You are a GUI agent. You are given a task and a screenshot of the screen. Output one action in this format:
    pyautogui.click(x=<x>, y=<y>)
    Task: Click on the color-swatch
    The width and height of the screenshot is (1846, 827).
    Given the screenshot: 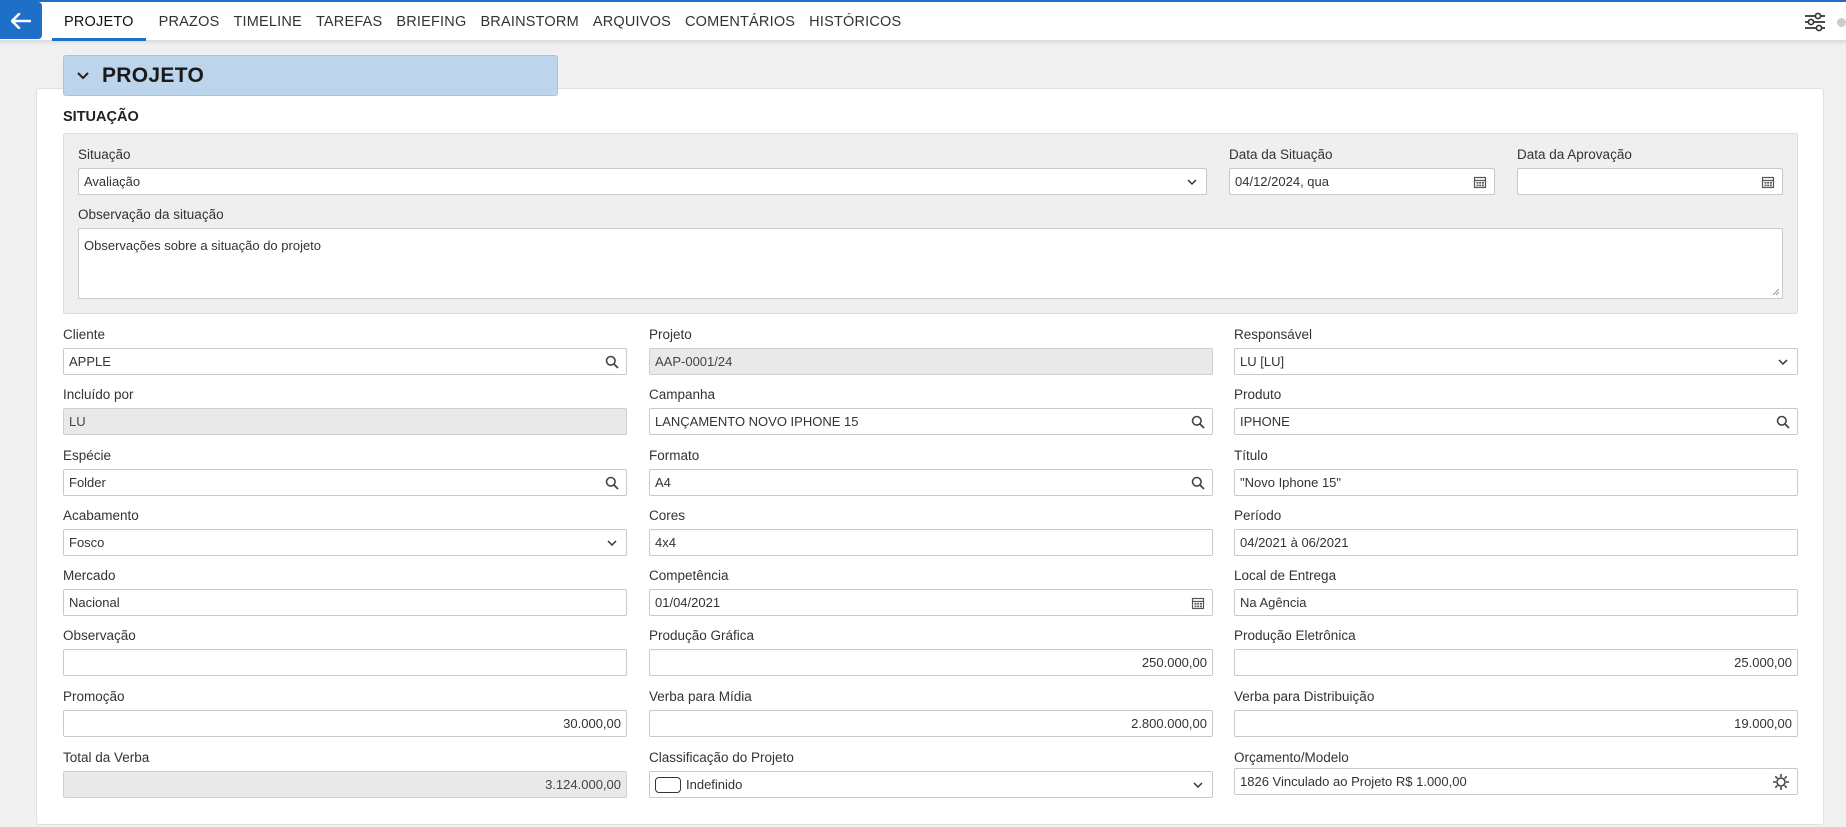 What is the action you would take?
    pyautogui.click(x=668, y=784)
    